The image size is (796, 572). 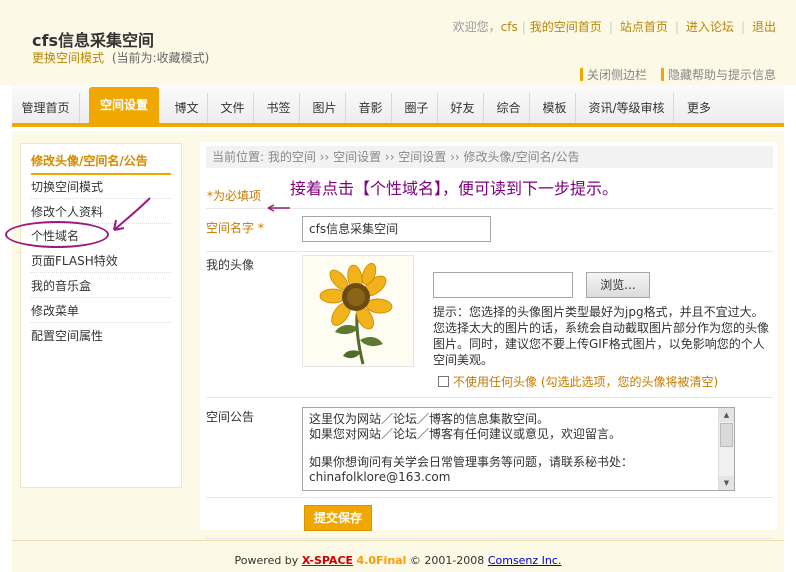 I want to click on powered-by: Powered by, so click(x=266, y=560).